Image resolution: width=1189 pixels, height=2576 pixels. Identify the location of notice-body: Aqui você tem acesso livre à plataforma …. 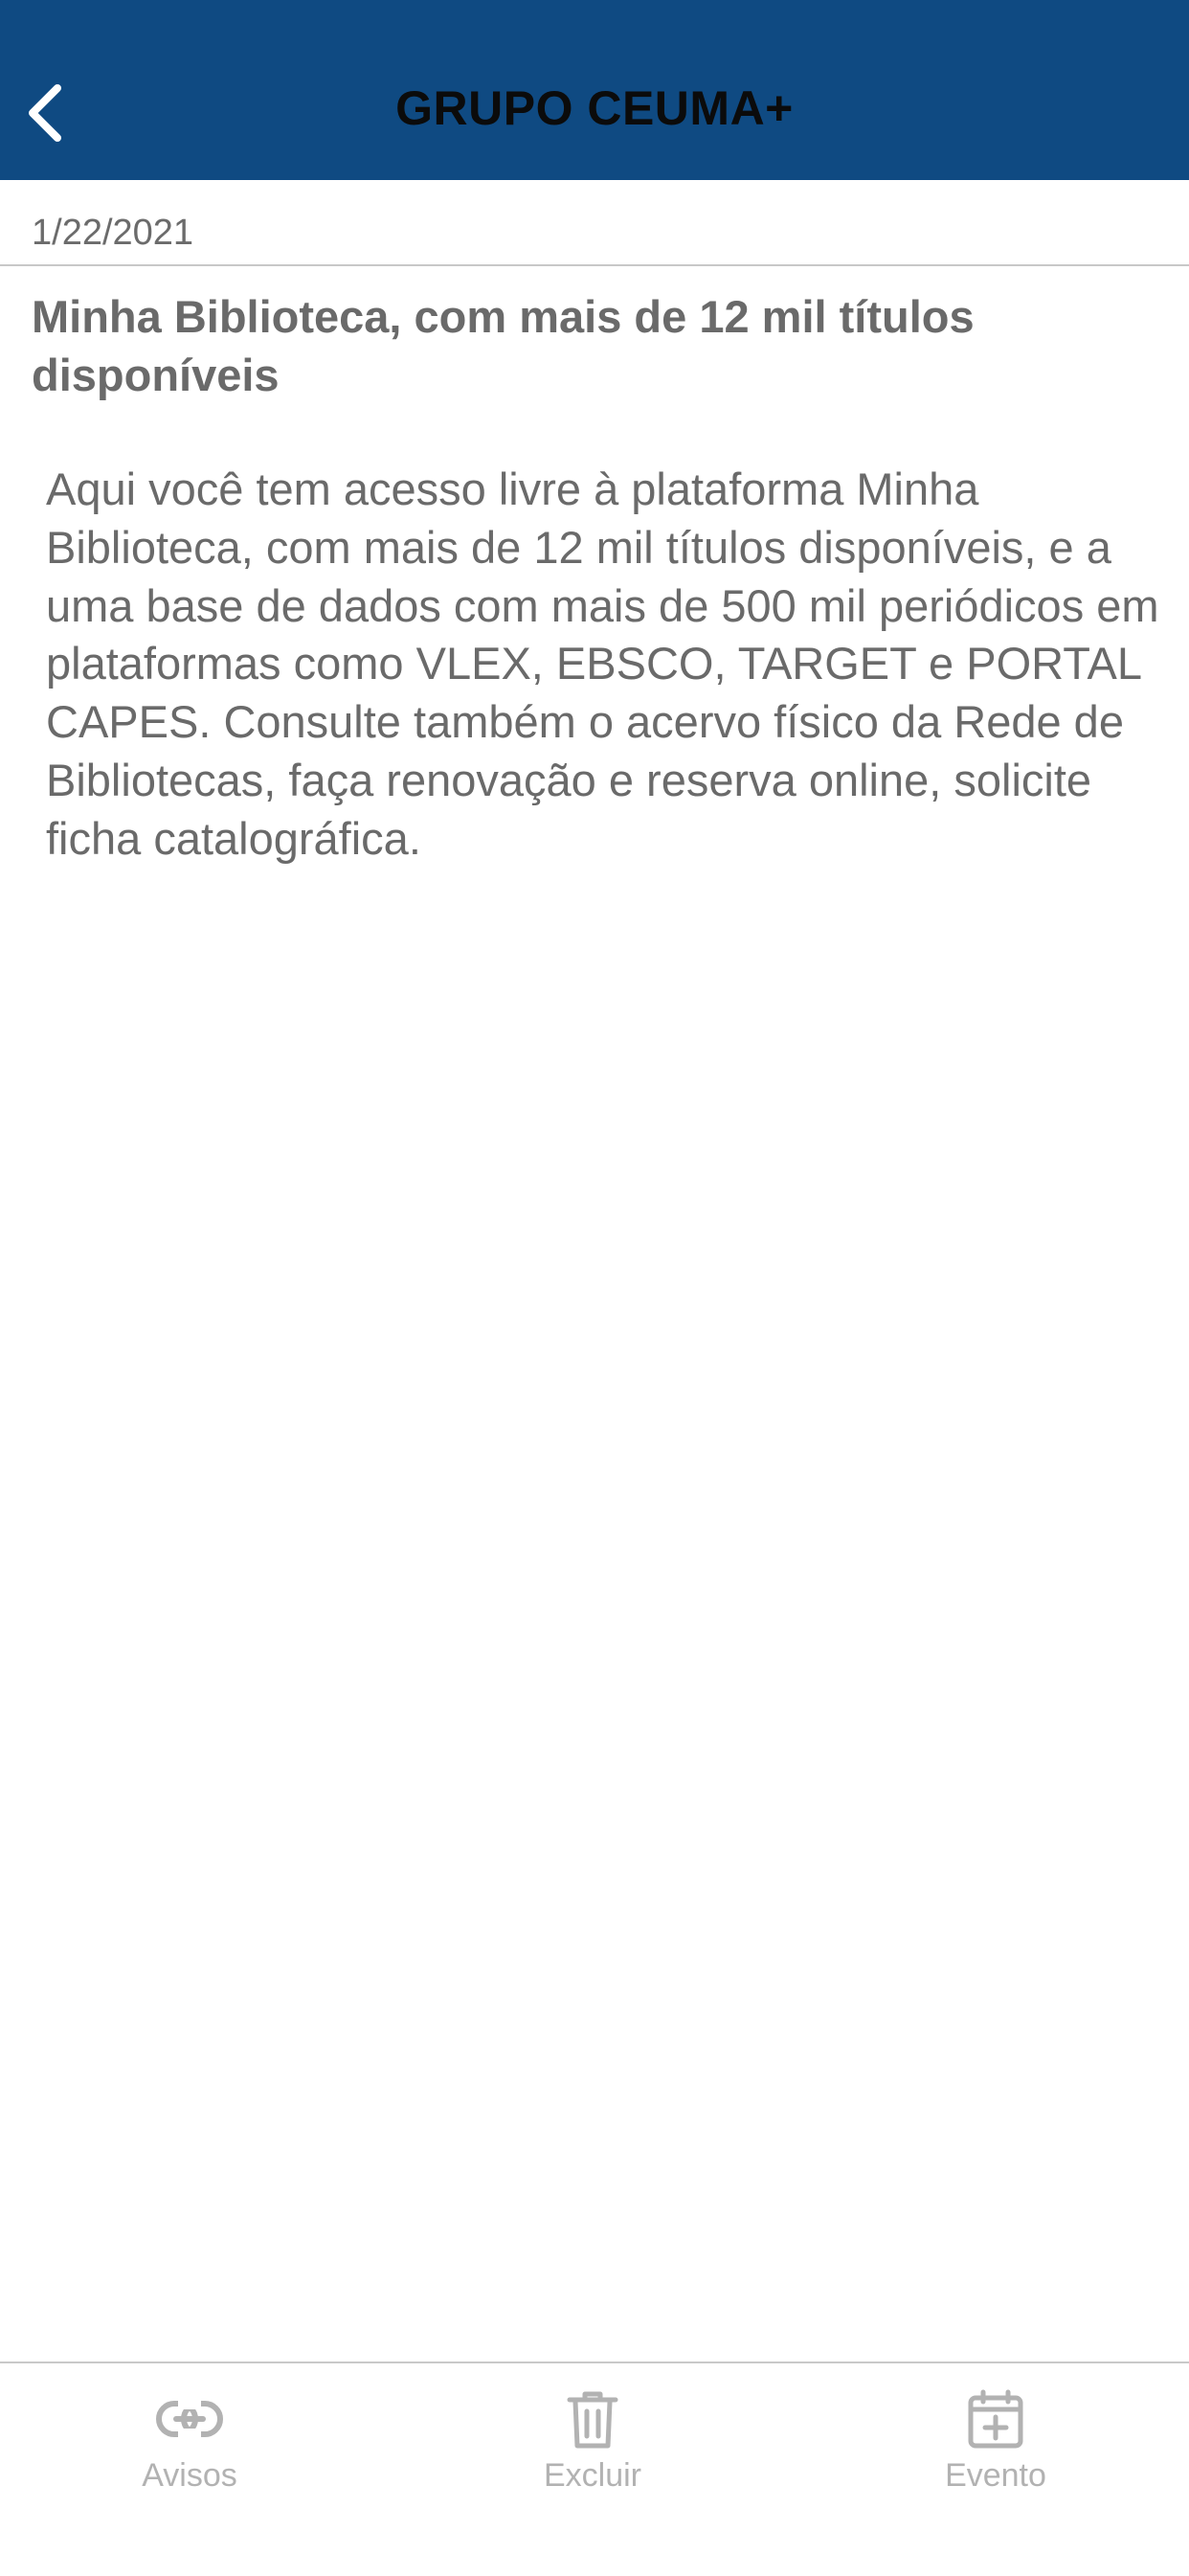
(602, 663).